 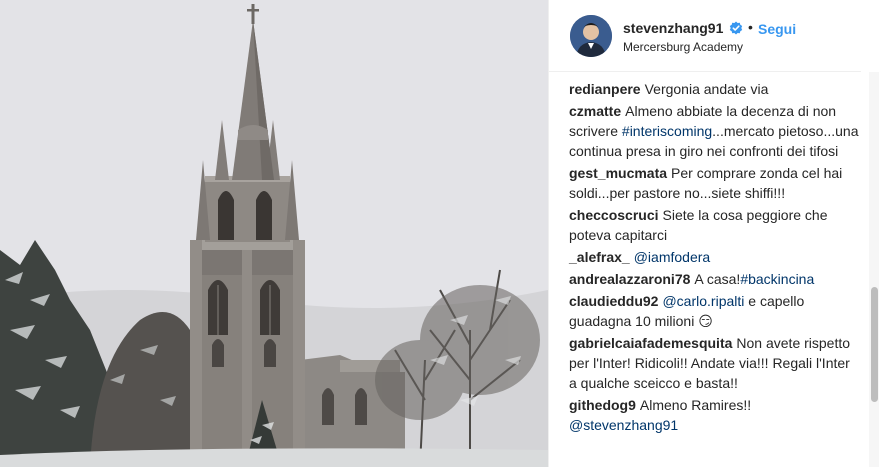 What do you see at coordinates (591, 36) in the screenshot?
I see `profile-avatar` at bounding box center [591, 36].